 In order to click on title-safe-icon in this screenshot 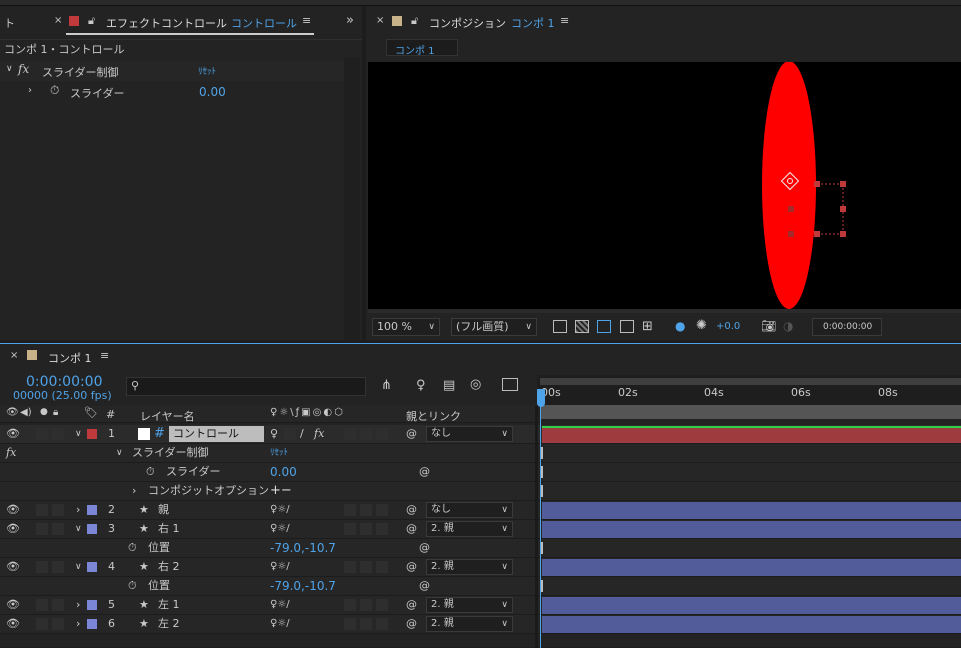, I will do `click(627, 326)`.